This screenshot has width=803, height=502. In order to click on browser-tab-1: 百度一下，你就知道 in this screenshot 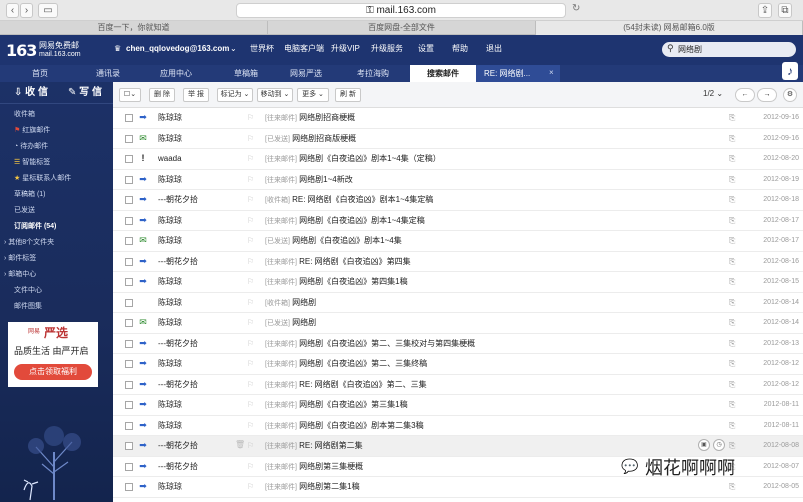, I will do `click(134, 28)`.